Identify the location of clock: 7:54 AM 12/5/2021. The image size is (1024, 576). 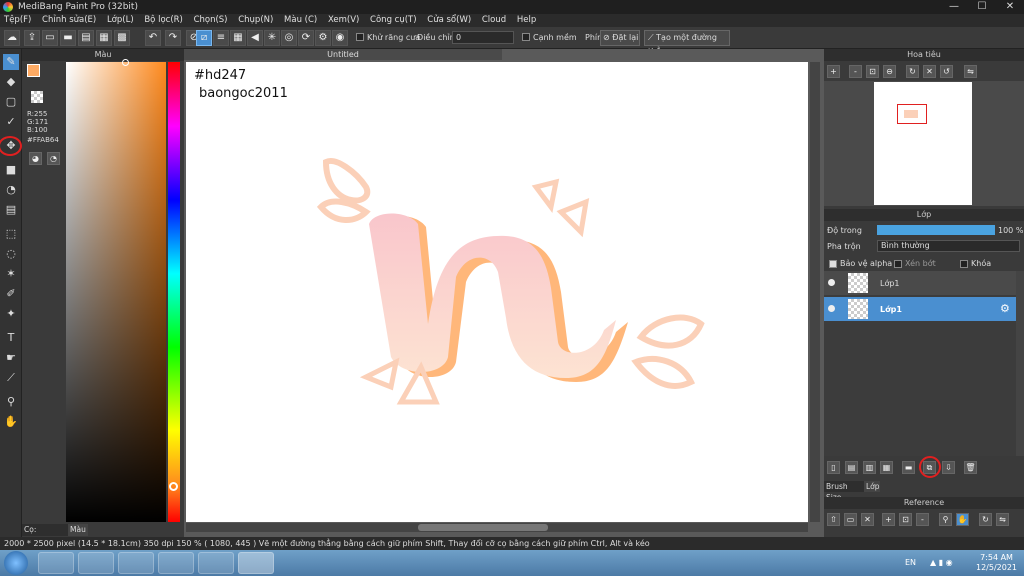
(996, 563).